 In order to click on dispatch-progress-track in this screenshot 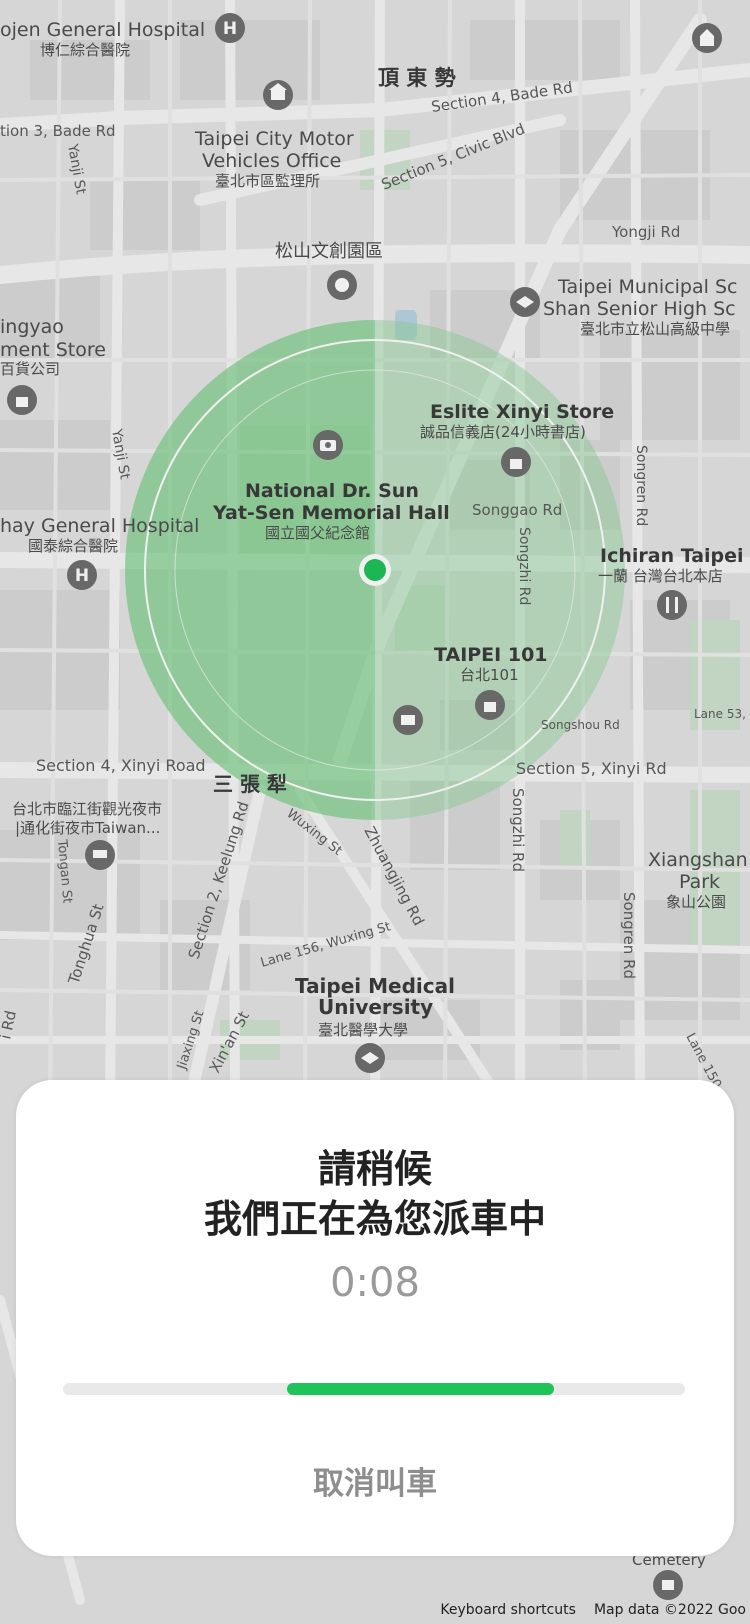, I will do `click(374, 1389)`.